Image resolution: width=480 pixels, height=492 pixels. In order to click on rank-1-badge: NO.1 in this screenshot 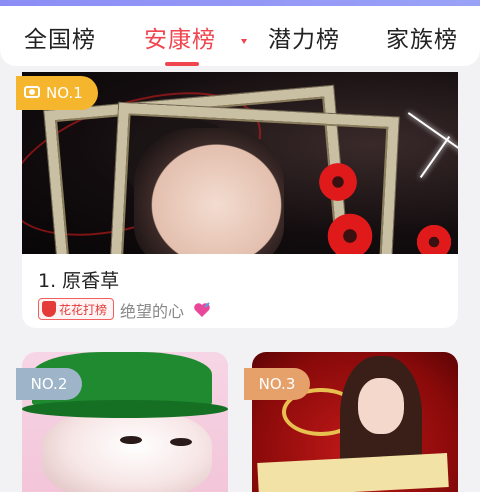, I will do `click(57, 93)`.